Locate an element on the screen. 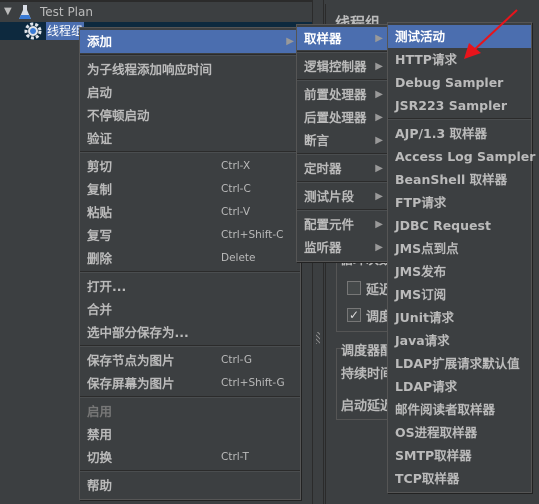 This screenshot has width=539, height=504. menu-item-item-20: 启用 is located at coordinates (190, 411).